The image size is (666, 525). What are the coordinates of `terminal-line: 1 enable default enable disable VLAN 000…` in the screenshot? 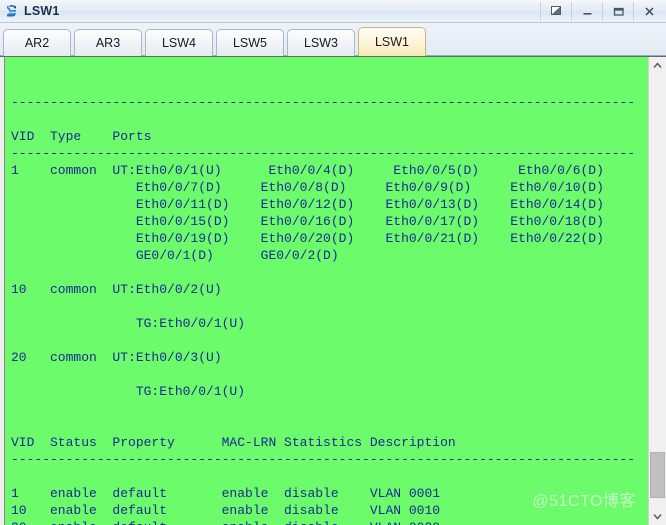 It's located at (226, 493).